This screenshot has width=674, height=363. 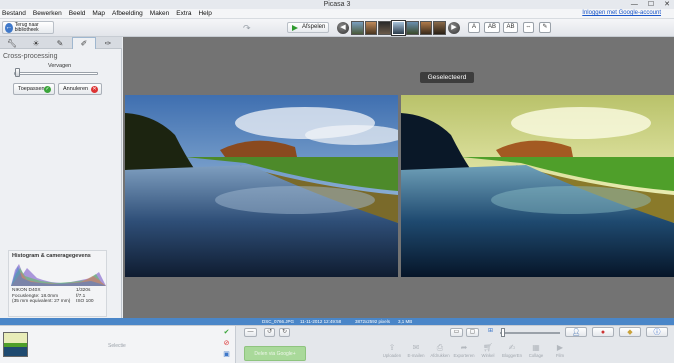 What do you see at coordinates (15, 344) in the screenshot?
I see `tray-thumbnail` at bounding box center [15, 344].